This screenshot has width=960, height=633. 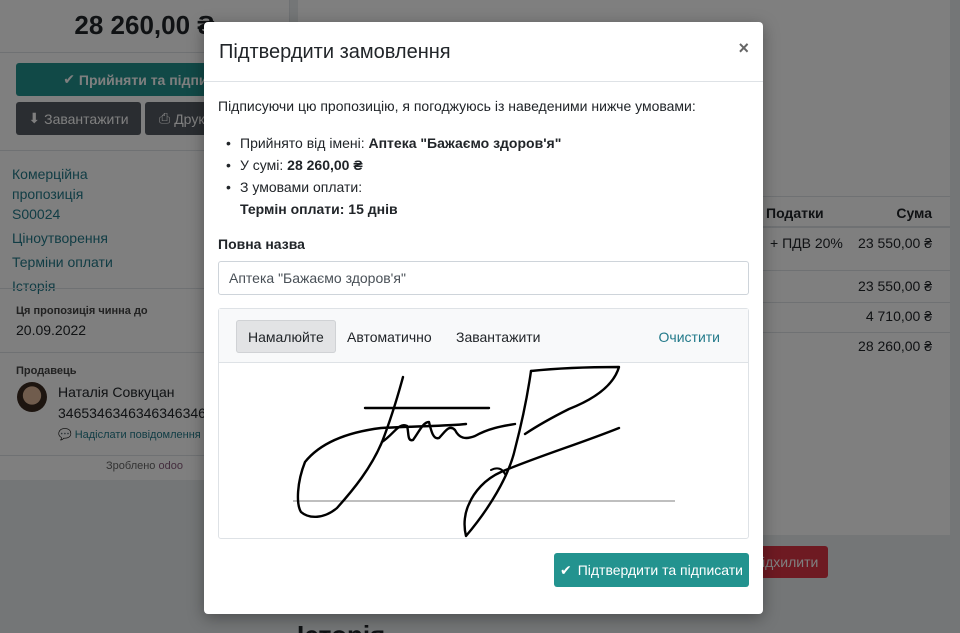 I want to click on confirm-and-sign-button: ✔ Підтвердити та підписати, so click(x=651, y=570).